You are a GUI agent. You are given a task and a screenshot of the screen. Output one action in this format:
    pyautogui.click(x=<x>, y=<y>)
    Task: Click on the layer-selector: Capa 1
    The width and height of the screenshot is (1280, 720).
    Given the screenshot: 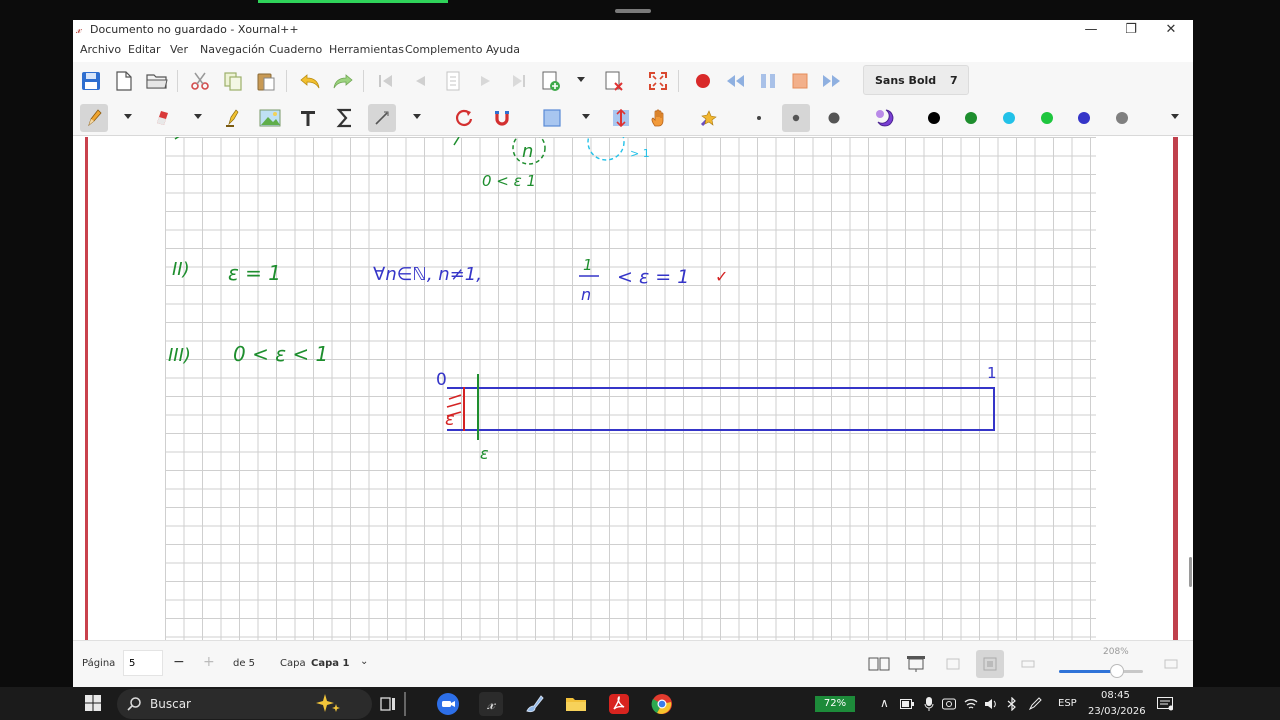 What is the action you would take?
    pyautogui.click(x=330, y=663)
    